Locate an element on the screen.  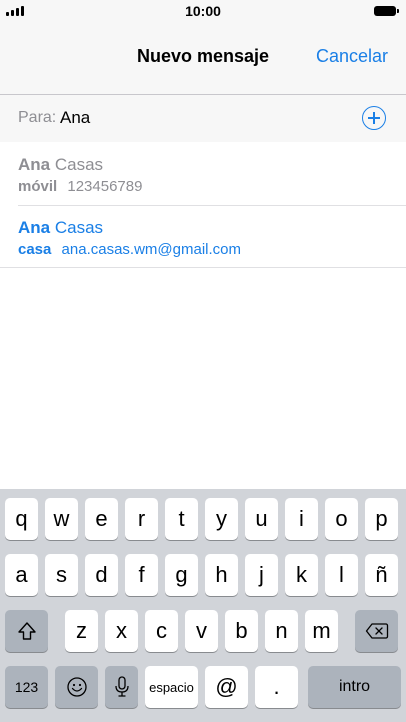
contact-detail-type: móvil is located at coordinates (38, 186).